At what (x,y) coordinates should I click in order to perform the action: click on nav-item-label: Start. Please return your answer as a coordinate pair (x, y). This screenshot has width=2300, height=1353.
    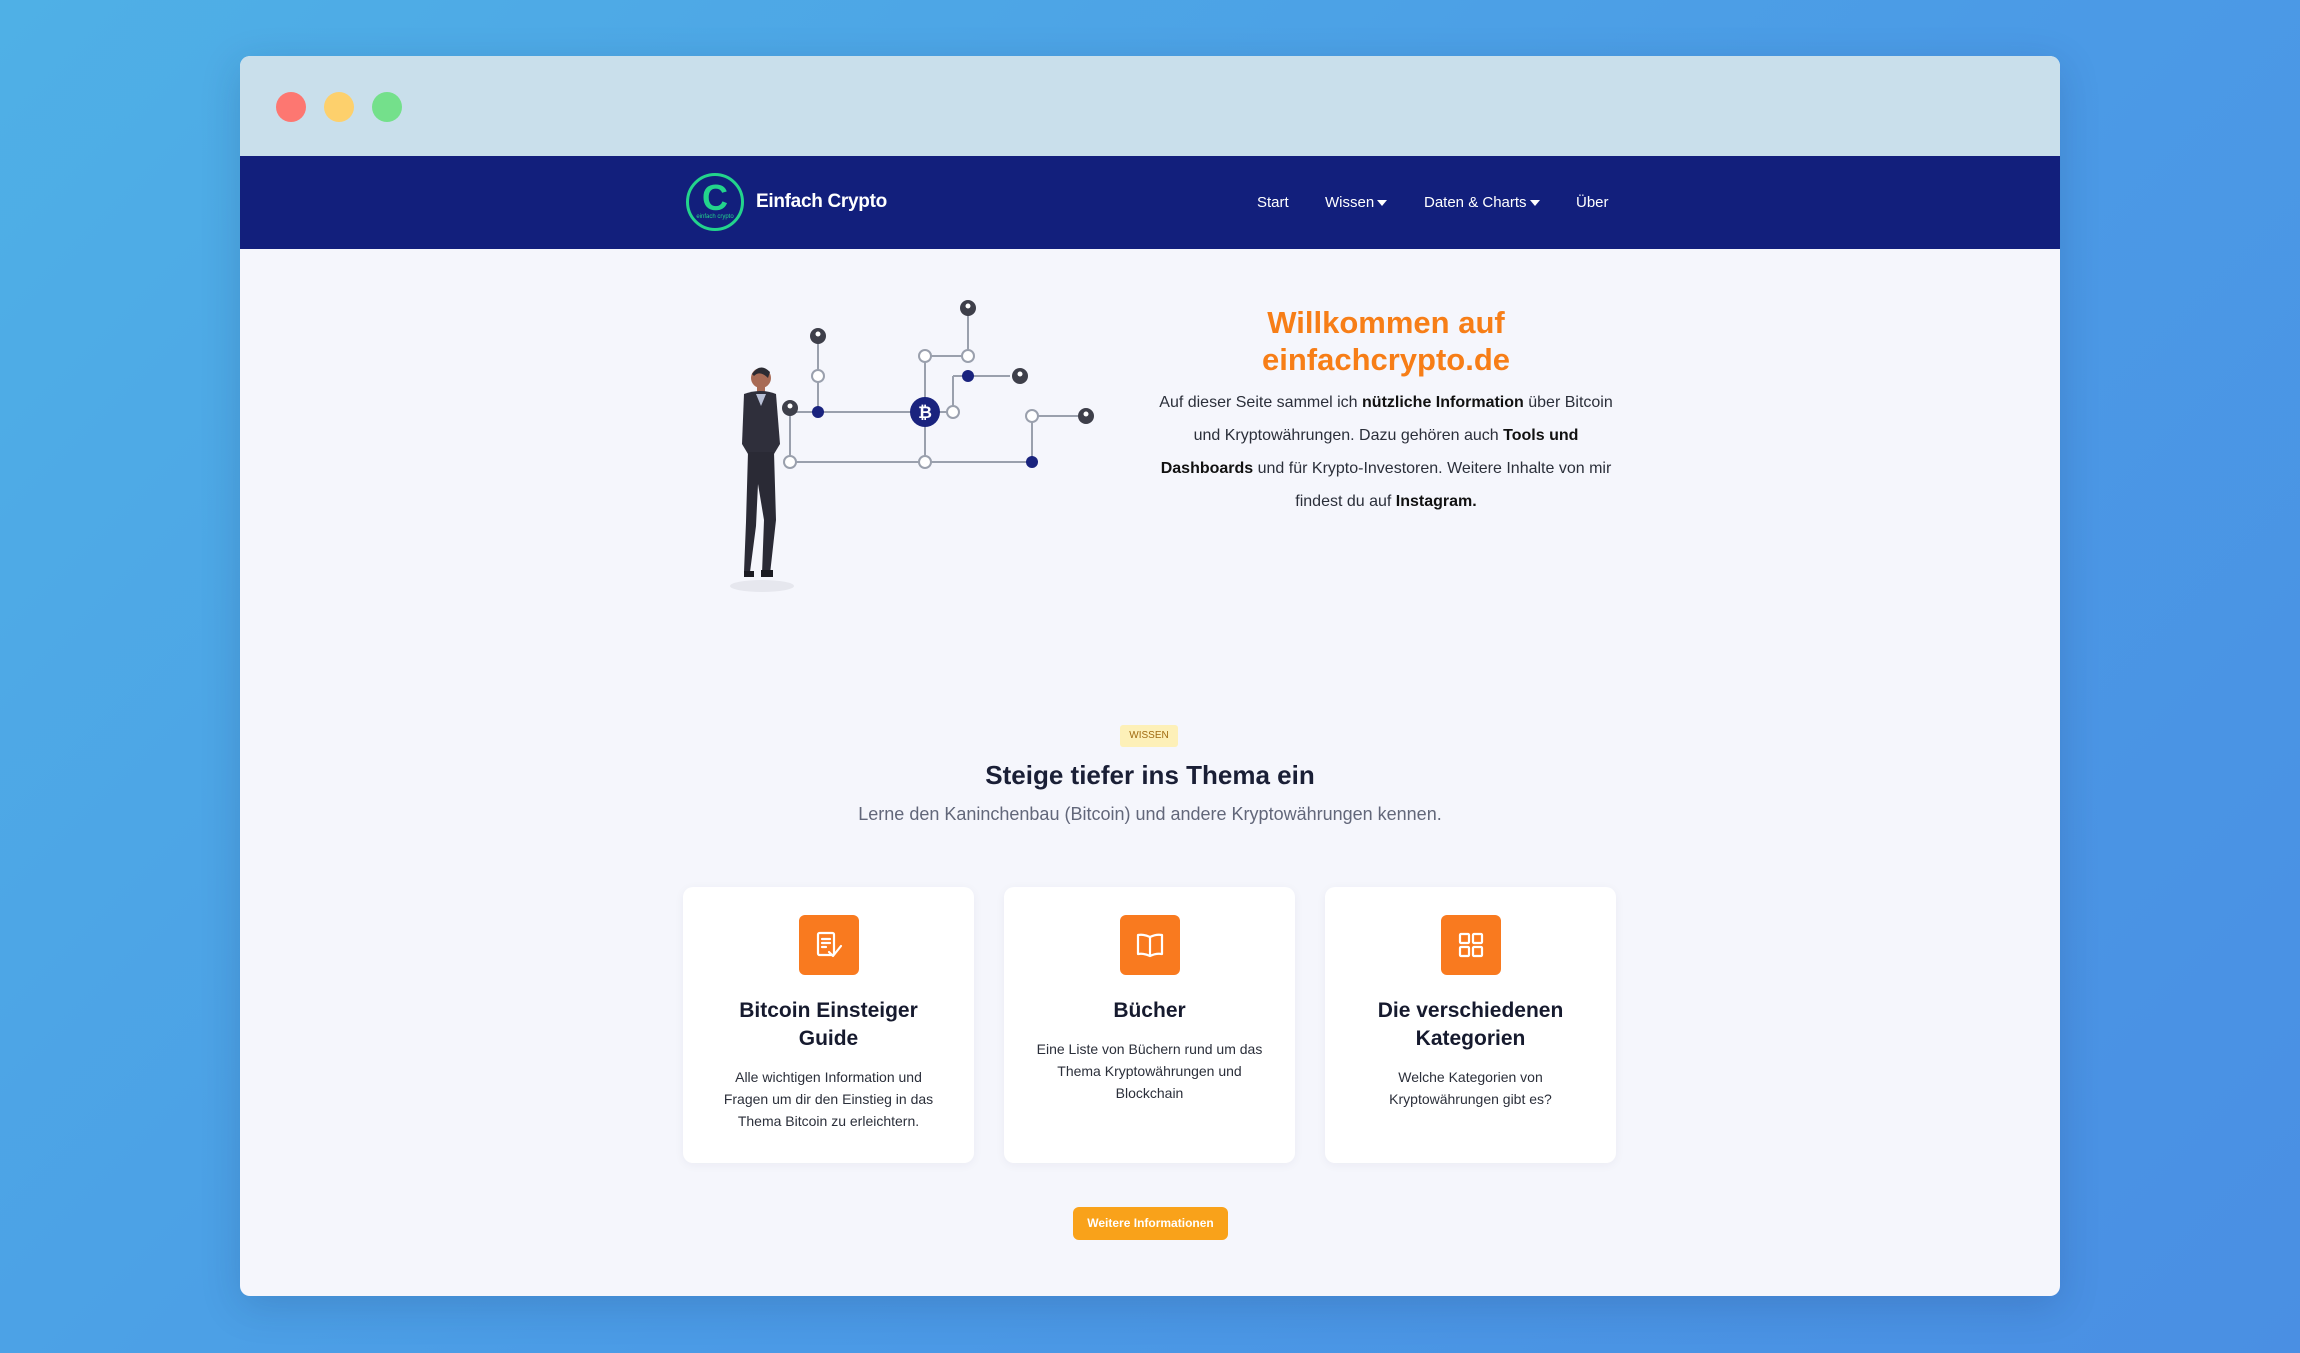
    Looking at the image, I should click on (1273, 202).